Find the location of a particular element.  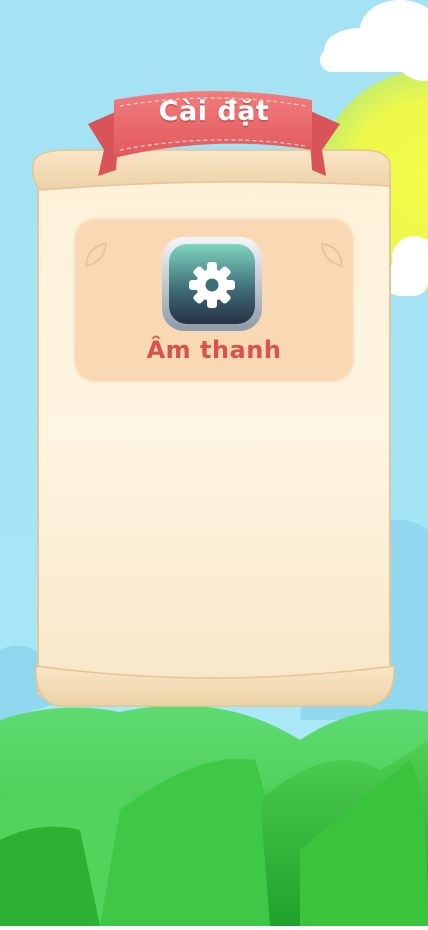

sound-settings-button is located at coordinates (212, 284).